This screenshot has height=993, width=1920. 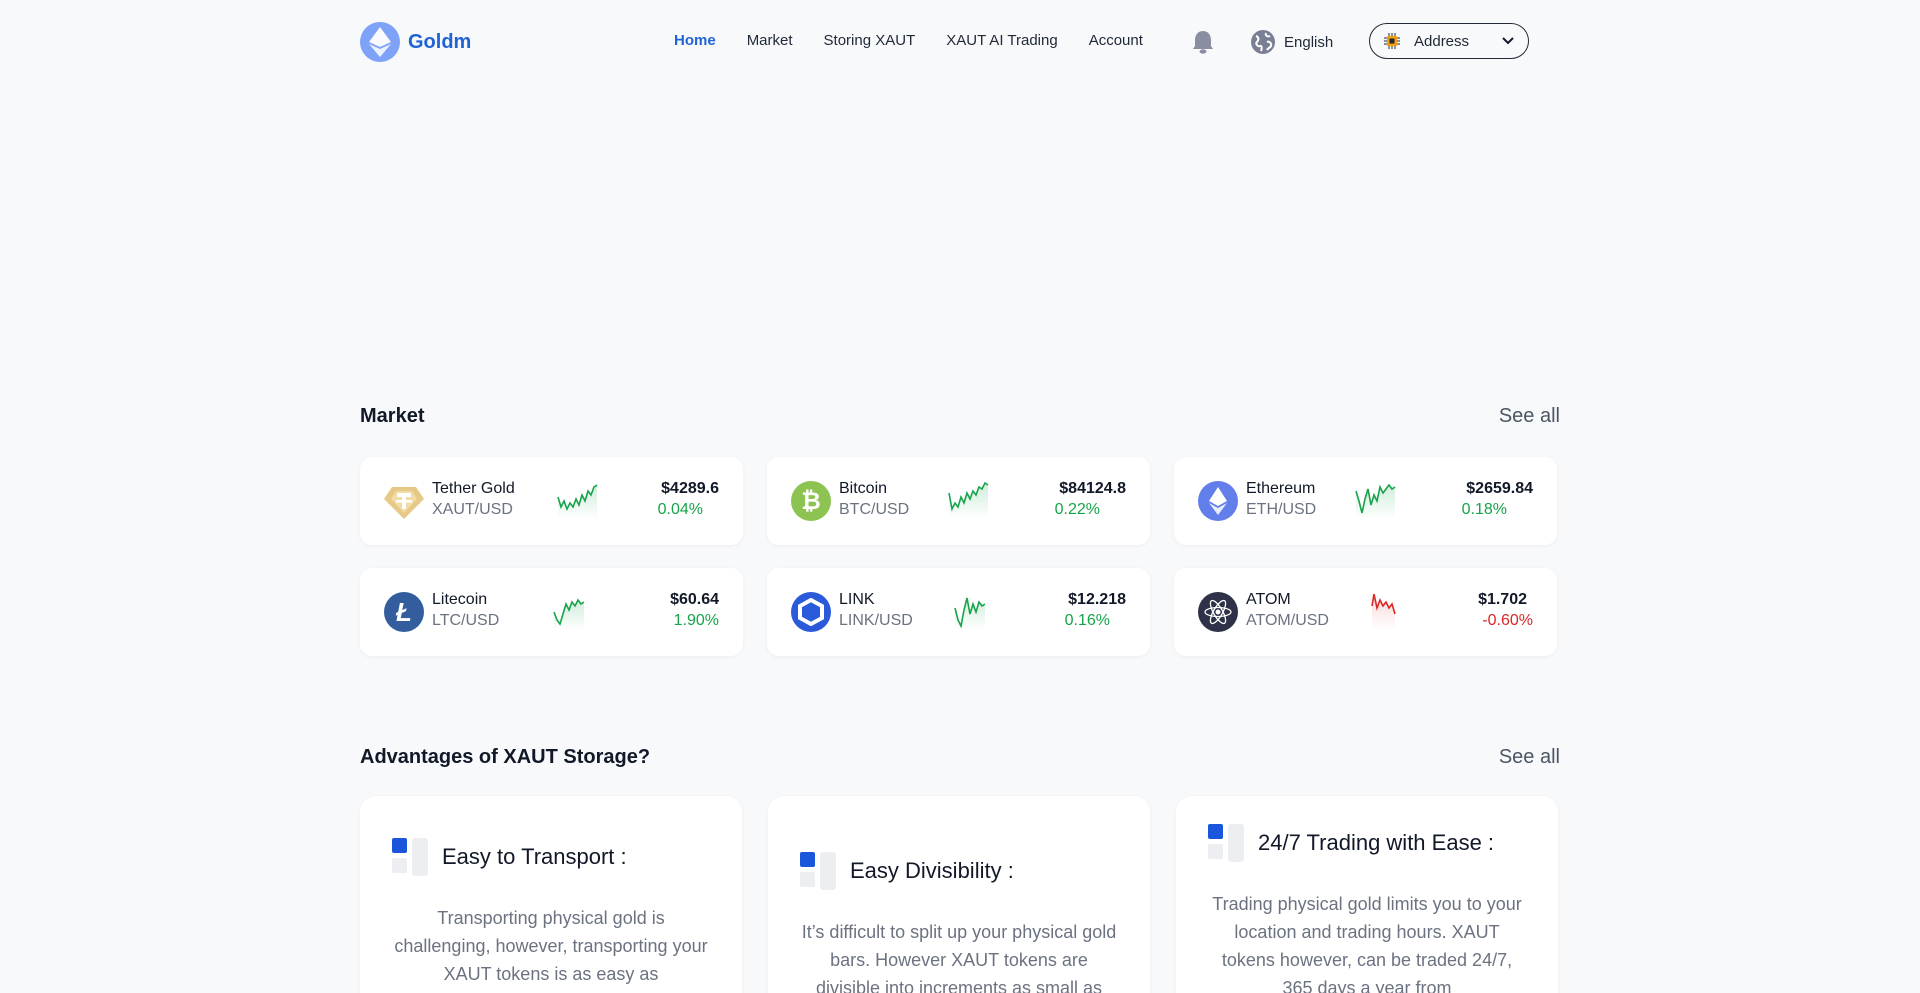 What do you see at coordinates (1365, 612) in the screenshot?
I see `market-card-atom: ATOM ATOM/USD $1.702 -0.60%` at bounding box center [1365, 612].